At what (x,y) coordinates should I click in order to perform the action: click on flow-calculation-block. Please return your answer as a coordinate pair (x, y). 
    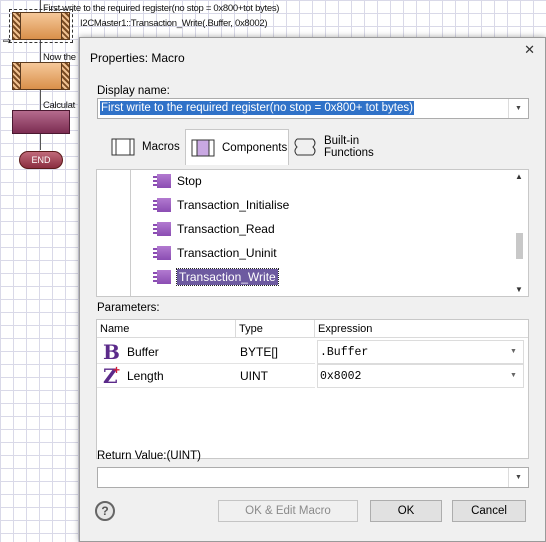
    Looking at the image, I should click on (41, 122).